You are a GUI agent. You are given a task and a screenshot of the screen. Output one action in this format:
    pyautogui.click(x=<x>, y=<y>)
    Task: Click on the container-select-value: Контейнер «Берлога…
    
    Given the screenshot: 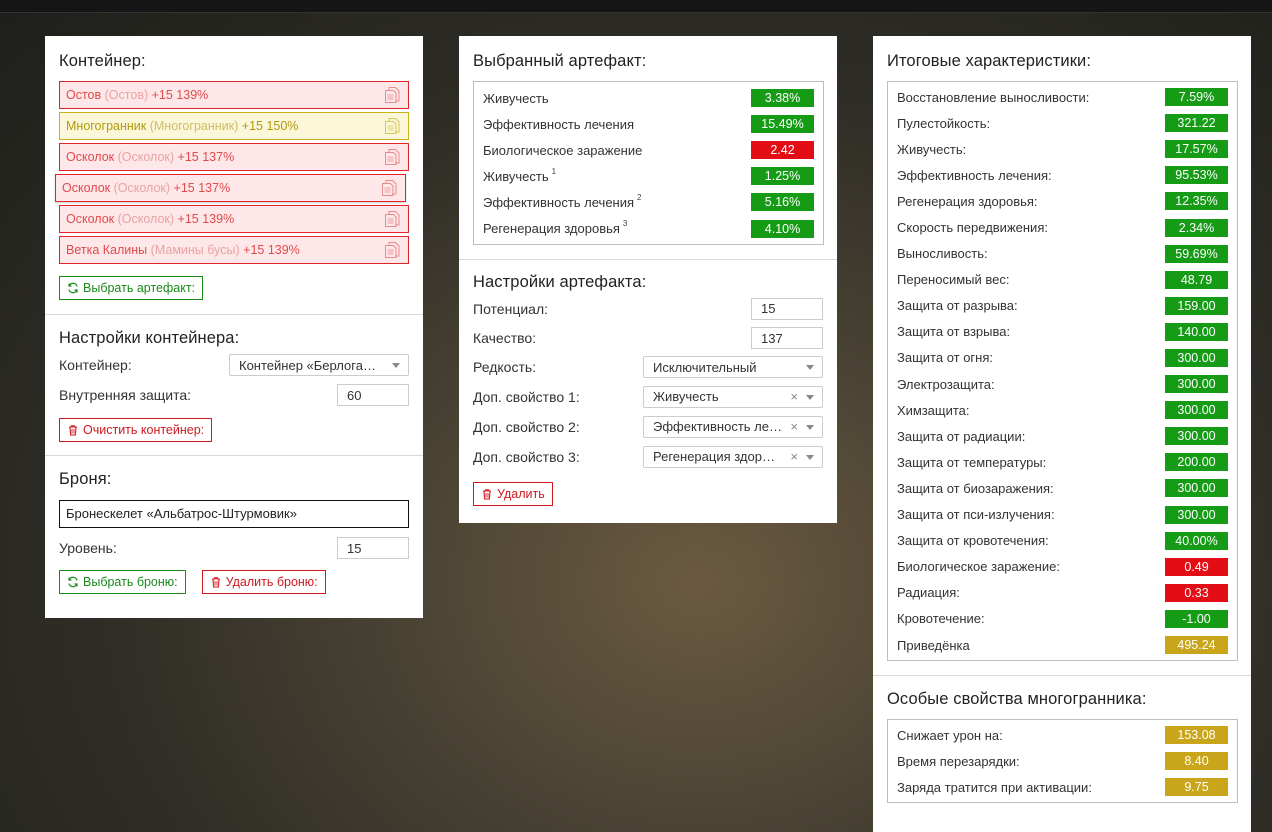 What is the action you would take?
    pyautogui.click(x=307, y=365)
    